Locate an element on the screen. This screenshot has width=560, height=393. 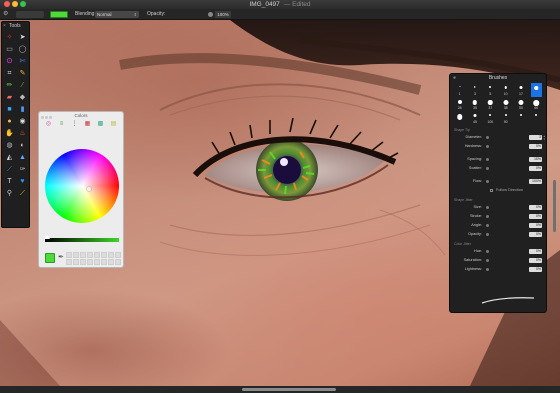
size-jitter-field: 0% is located at coordinates (535, 207).